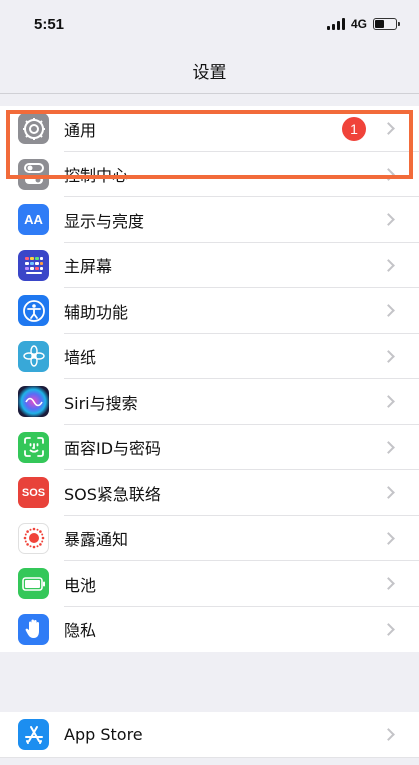 The height and width of the screenshot is (765, 419). Describe the element at coordinates (103, 735) in the screenshot. I see `settings-row-label: App Store` at that location.